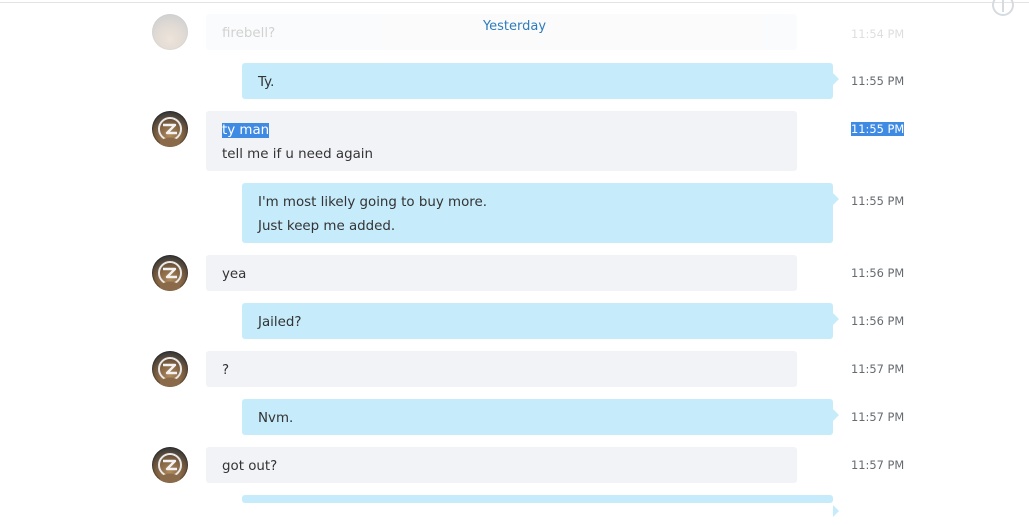  What do you see at coordinates (501, 369) in the screenshot?
I see `message-bubble-incoming: ?` at bounding box center [501, 369].